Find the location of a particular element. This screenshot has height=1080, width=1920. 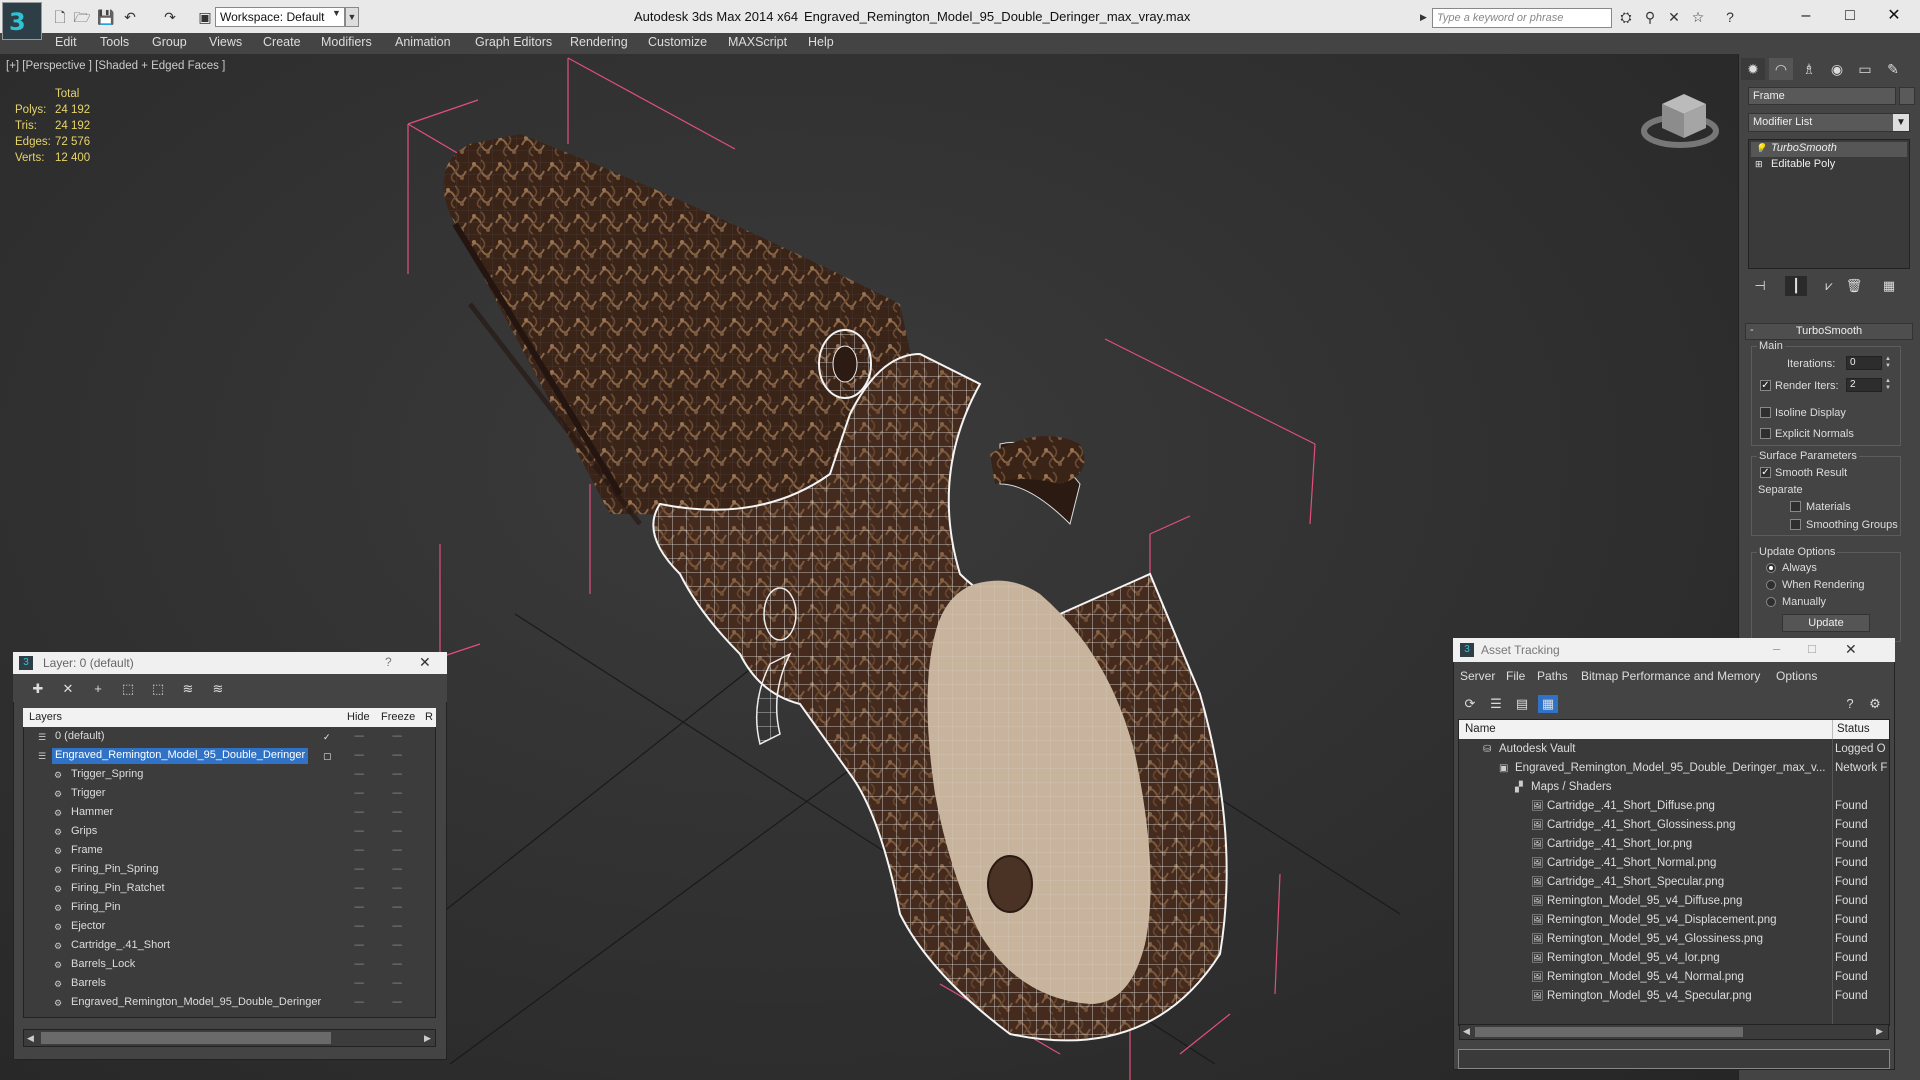

layer-row: ⚙ Grips ---- ---- is located at coordinates (229, 832).